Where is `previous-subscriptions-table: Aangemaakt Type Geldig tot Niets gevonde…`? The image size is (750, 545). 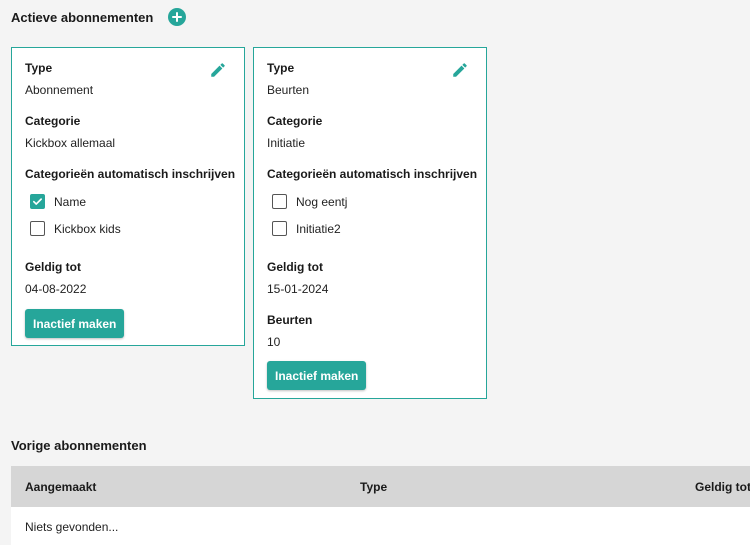 previous-subscriptions-table: Aangemaakt Type Geldig tot Niets gevonde… is located at coordinates (380, 505).